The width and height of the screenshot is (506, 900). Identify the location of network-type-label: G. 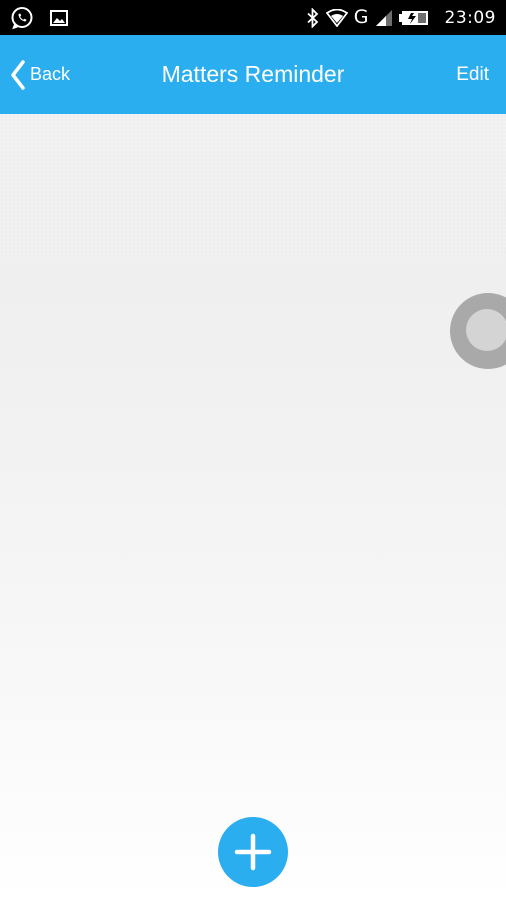
(361, 17).